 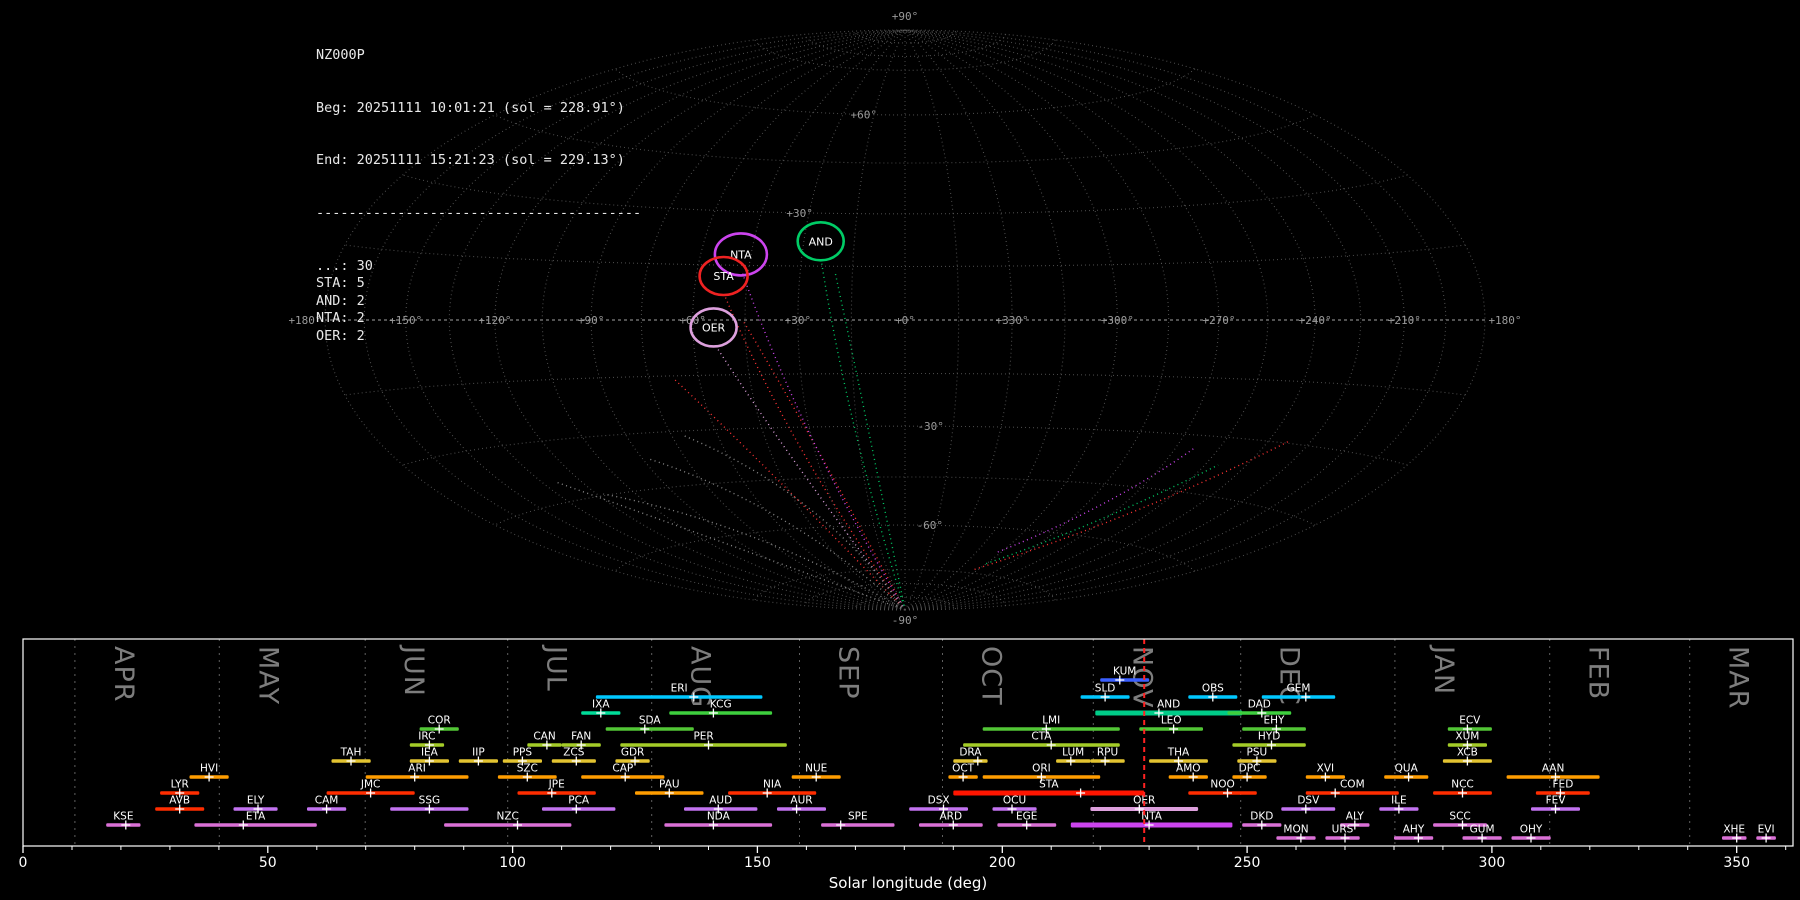 I want to click on tick-label: 300, so click(x=1492, y=863).